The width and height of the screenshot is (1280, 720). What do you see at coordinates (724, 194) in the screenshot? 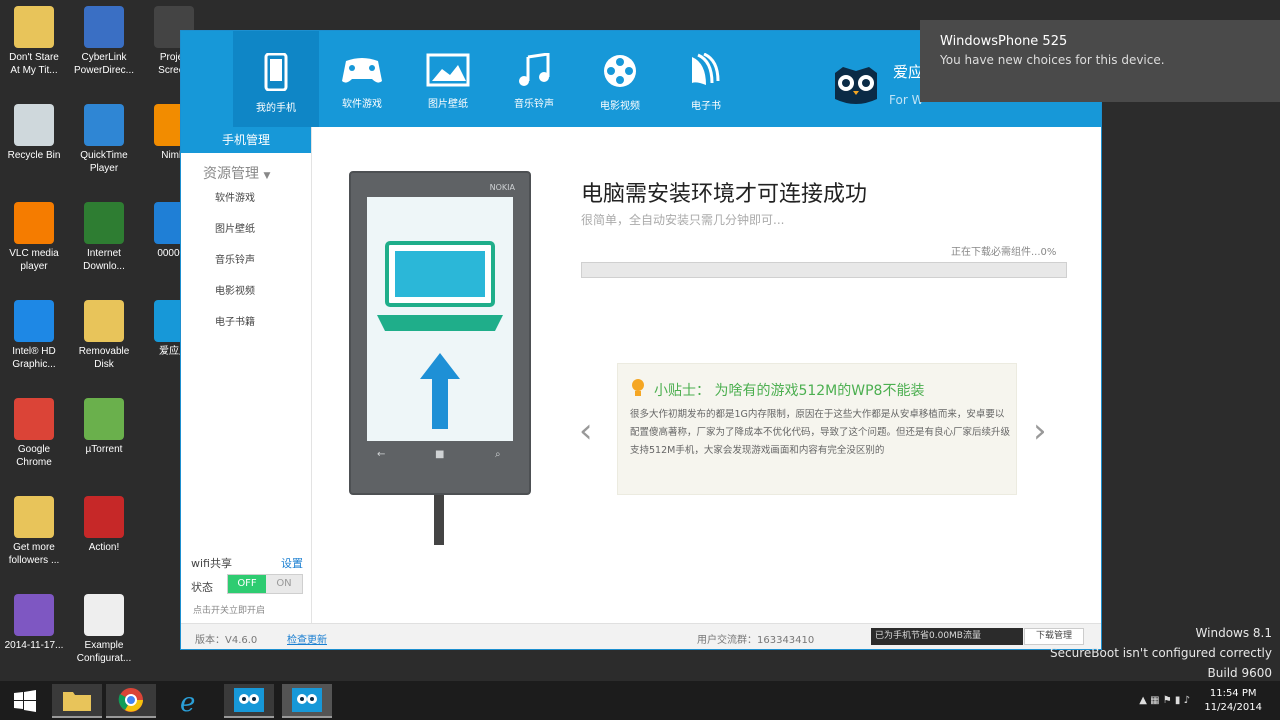
I see `install-title: 电脑需安装环境才可连接成功` at bounding box center [724, 194].